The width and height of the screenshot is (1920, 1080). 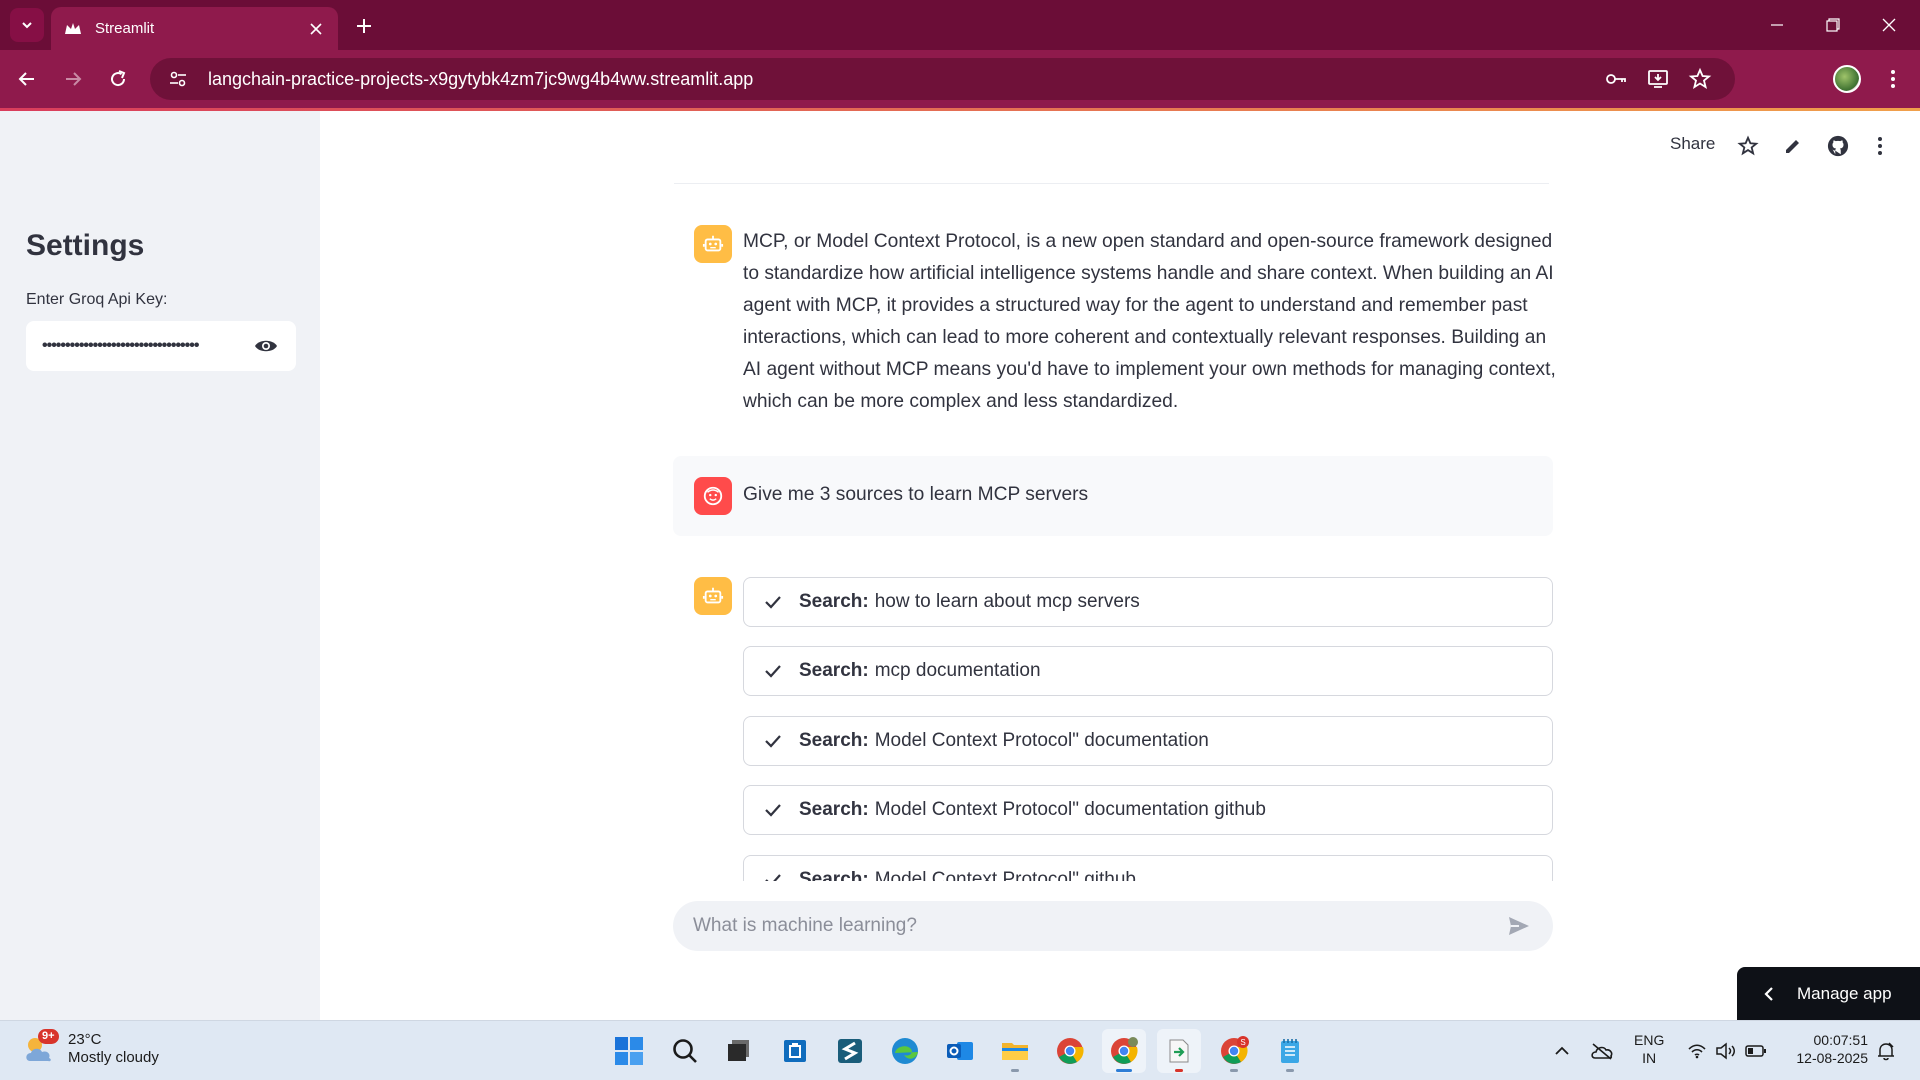 I want to click on send-icon, so click(x=1519, y=926).